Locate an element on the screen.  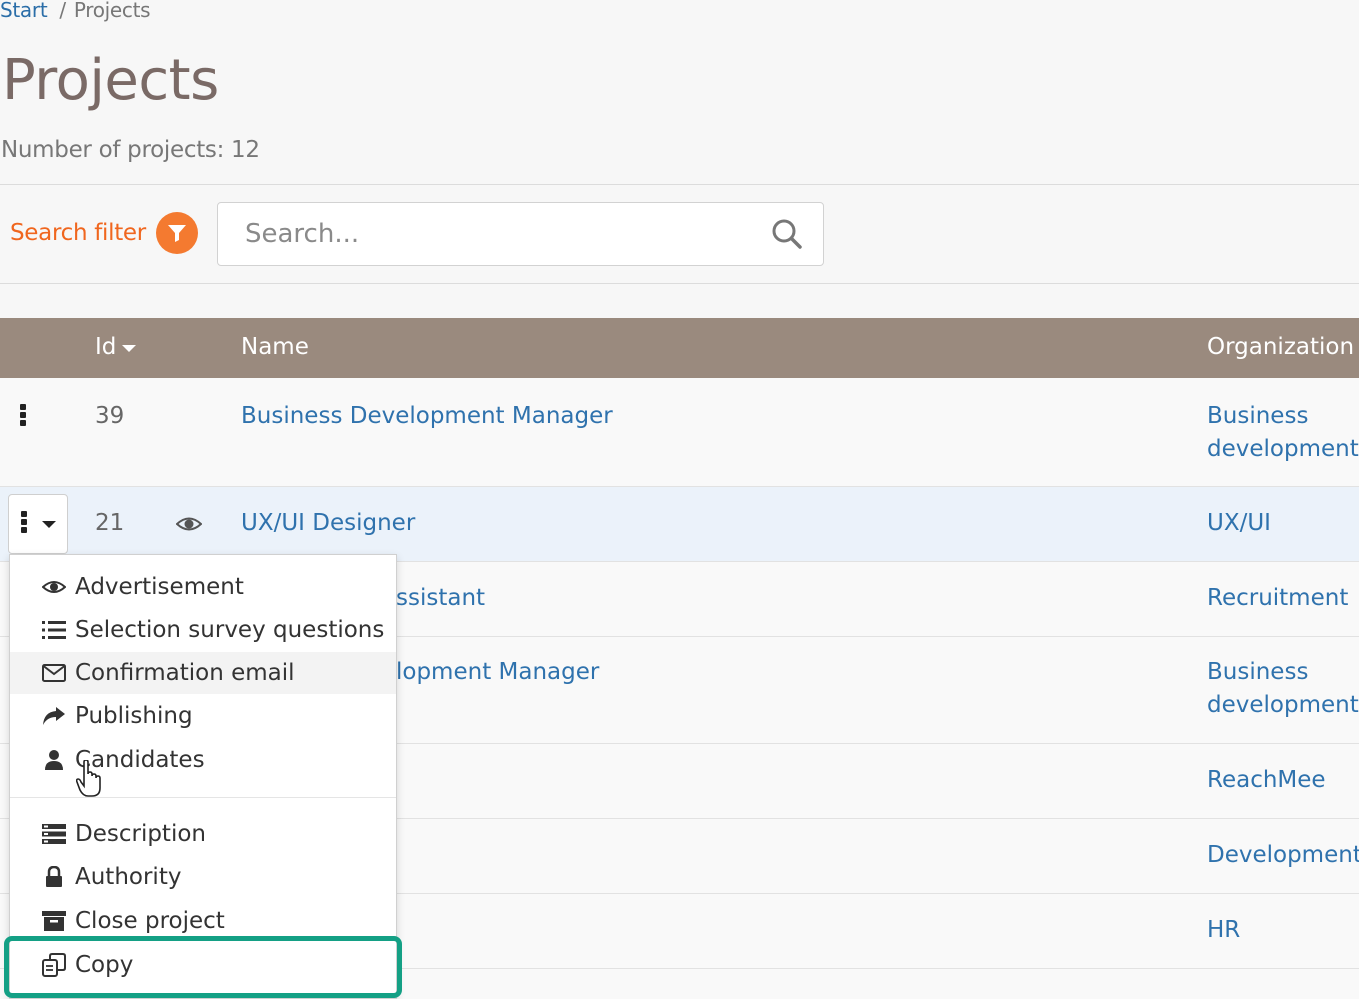
organization-link: Development is located at coordinates (1283, 855).